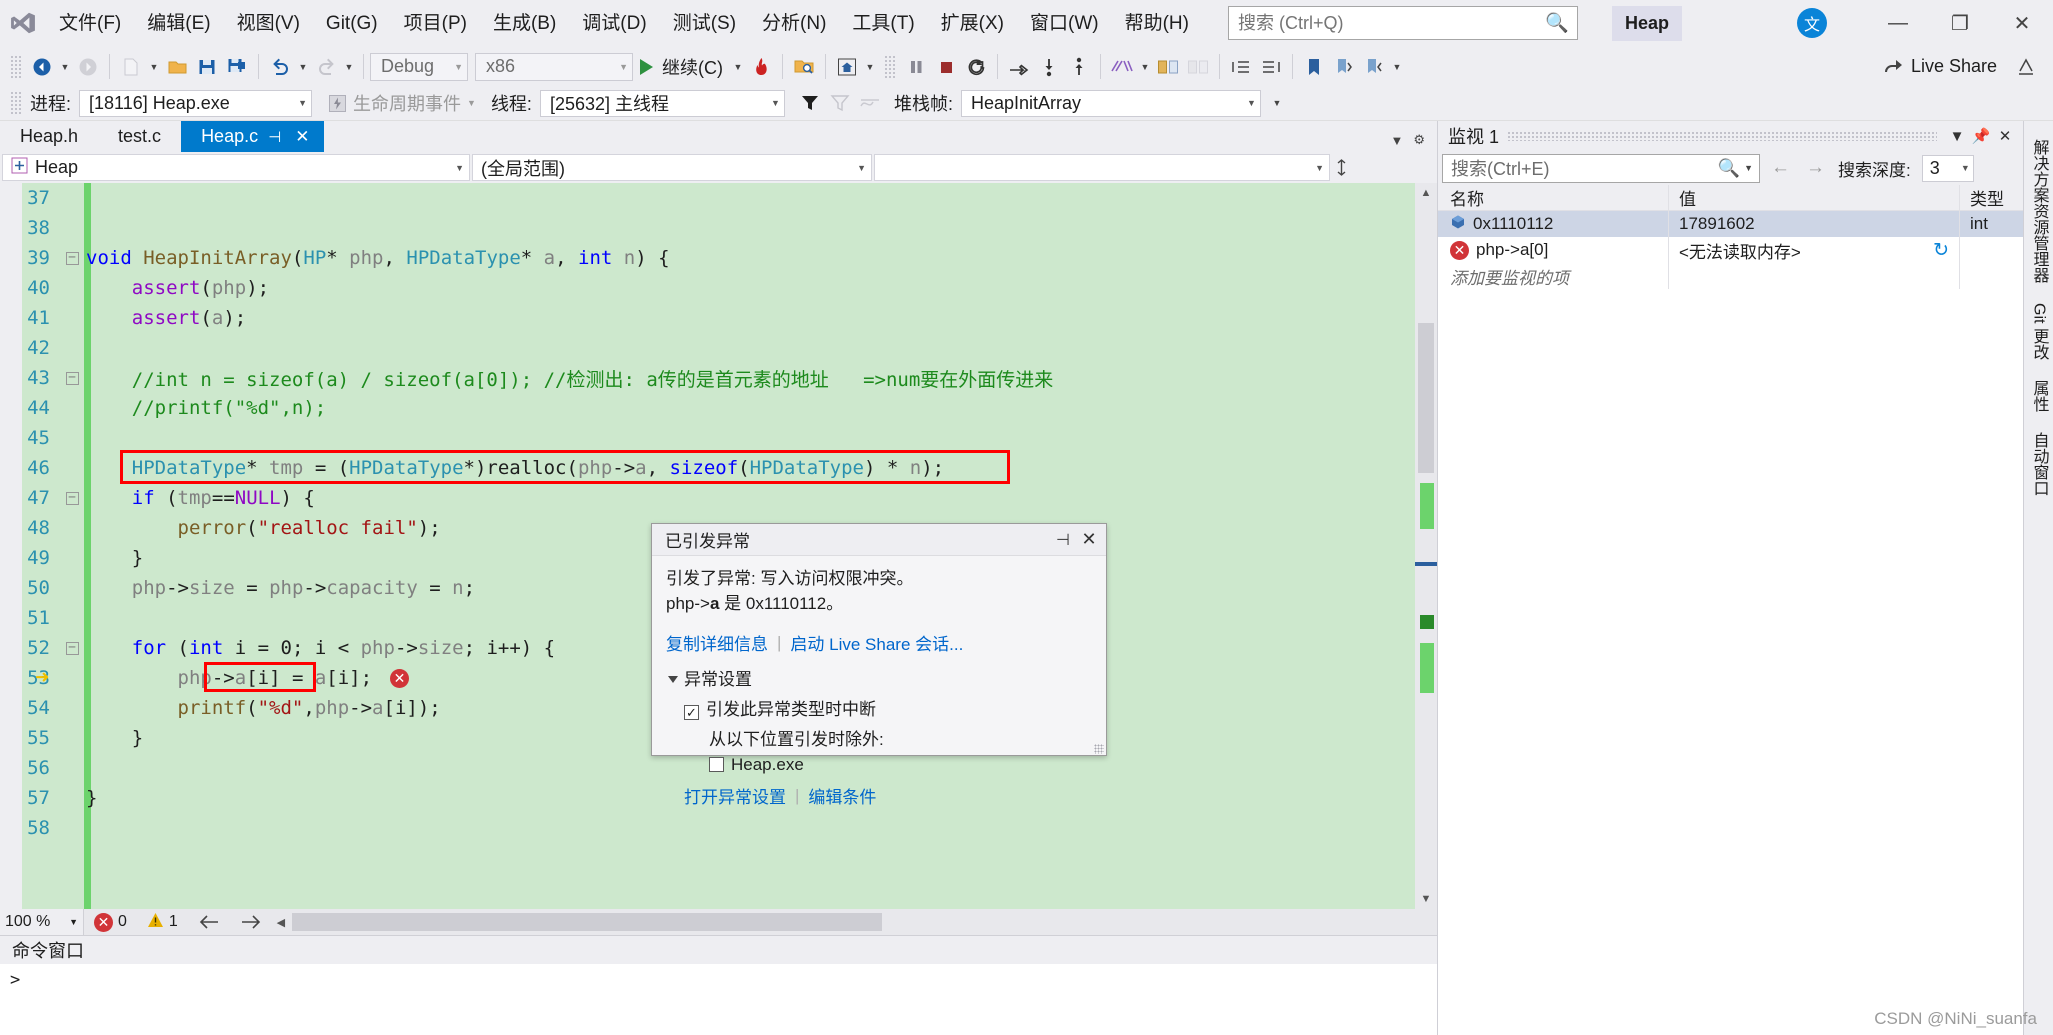 The height and width of the screenshot is (1035, 2053). What do you see at coordinates (870, 67) in the screenshot?
I see `layout-dropdown-icon: ▼` at bounding box center [870, 67].